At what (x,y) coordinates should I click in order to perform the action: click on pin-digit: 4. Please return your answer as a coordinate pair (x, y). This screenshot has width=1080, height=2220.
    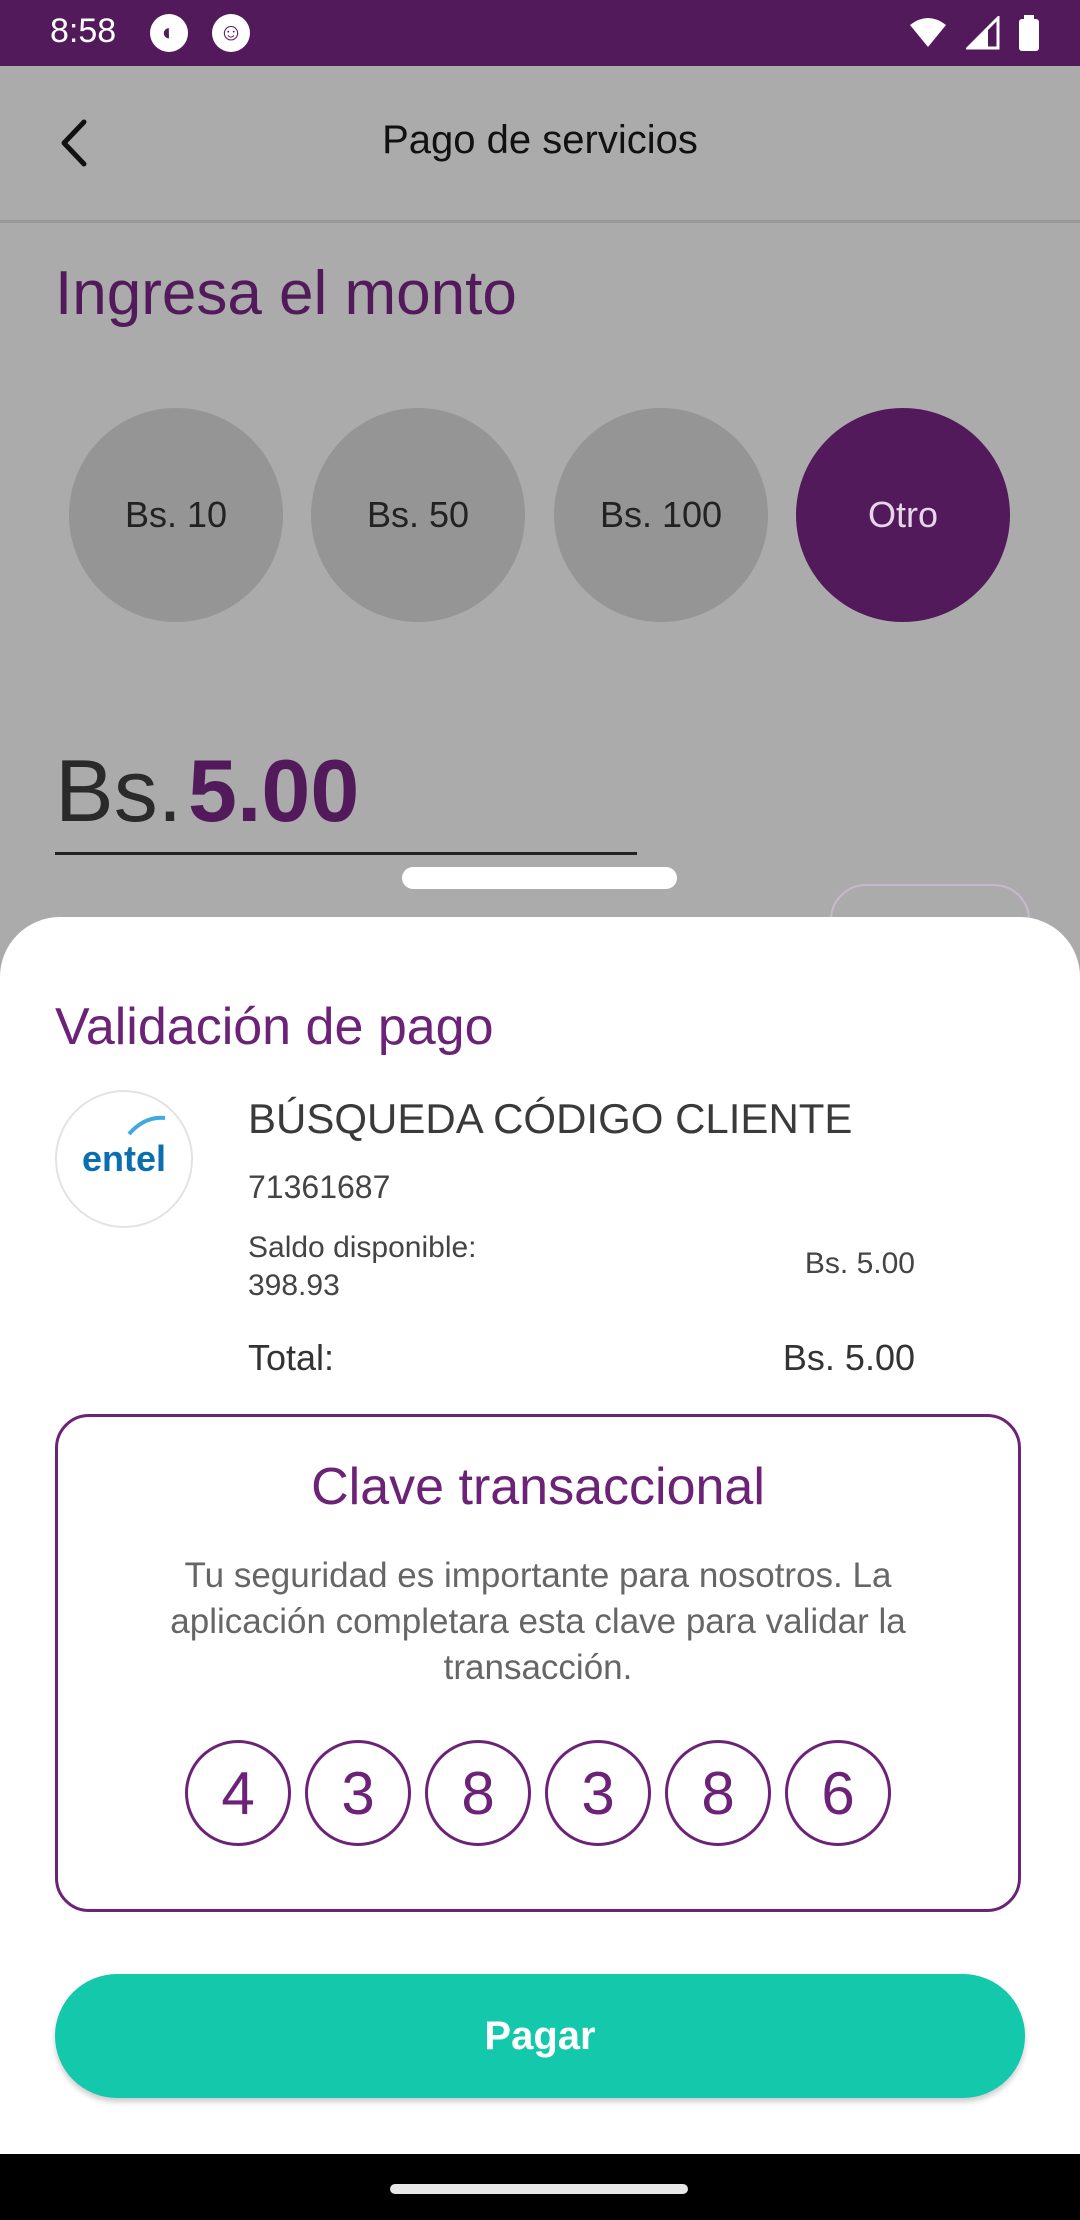
    Looking at the image, I should click on (238, 1793).